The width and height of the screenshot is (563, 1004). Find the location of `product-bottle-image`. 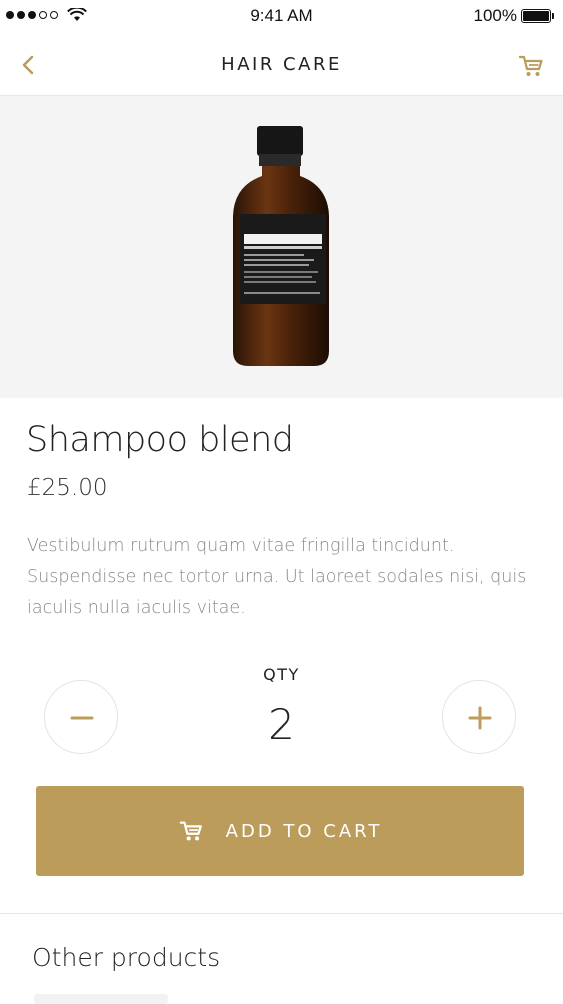

product-bottle-image is located at coordinates (281, 246).